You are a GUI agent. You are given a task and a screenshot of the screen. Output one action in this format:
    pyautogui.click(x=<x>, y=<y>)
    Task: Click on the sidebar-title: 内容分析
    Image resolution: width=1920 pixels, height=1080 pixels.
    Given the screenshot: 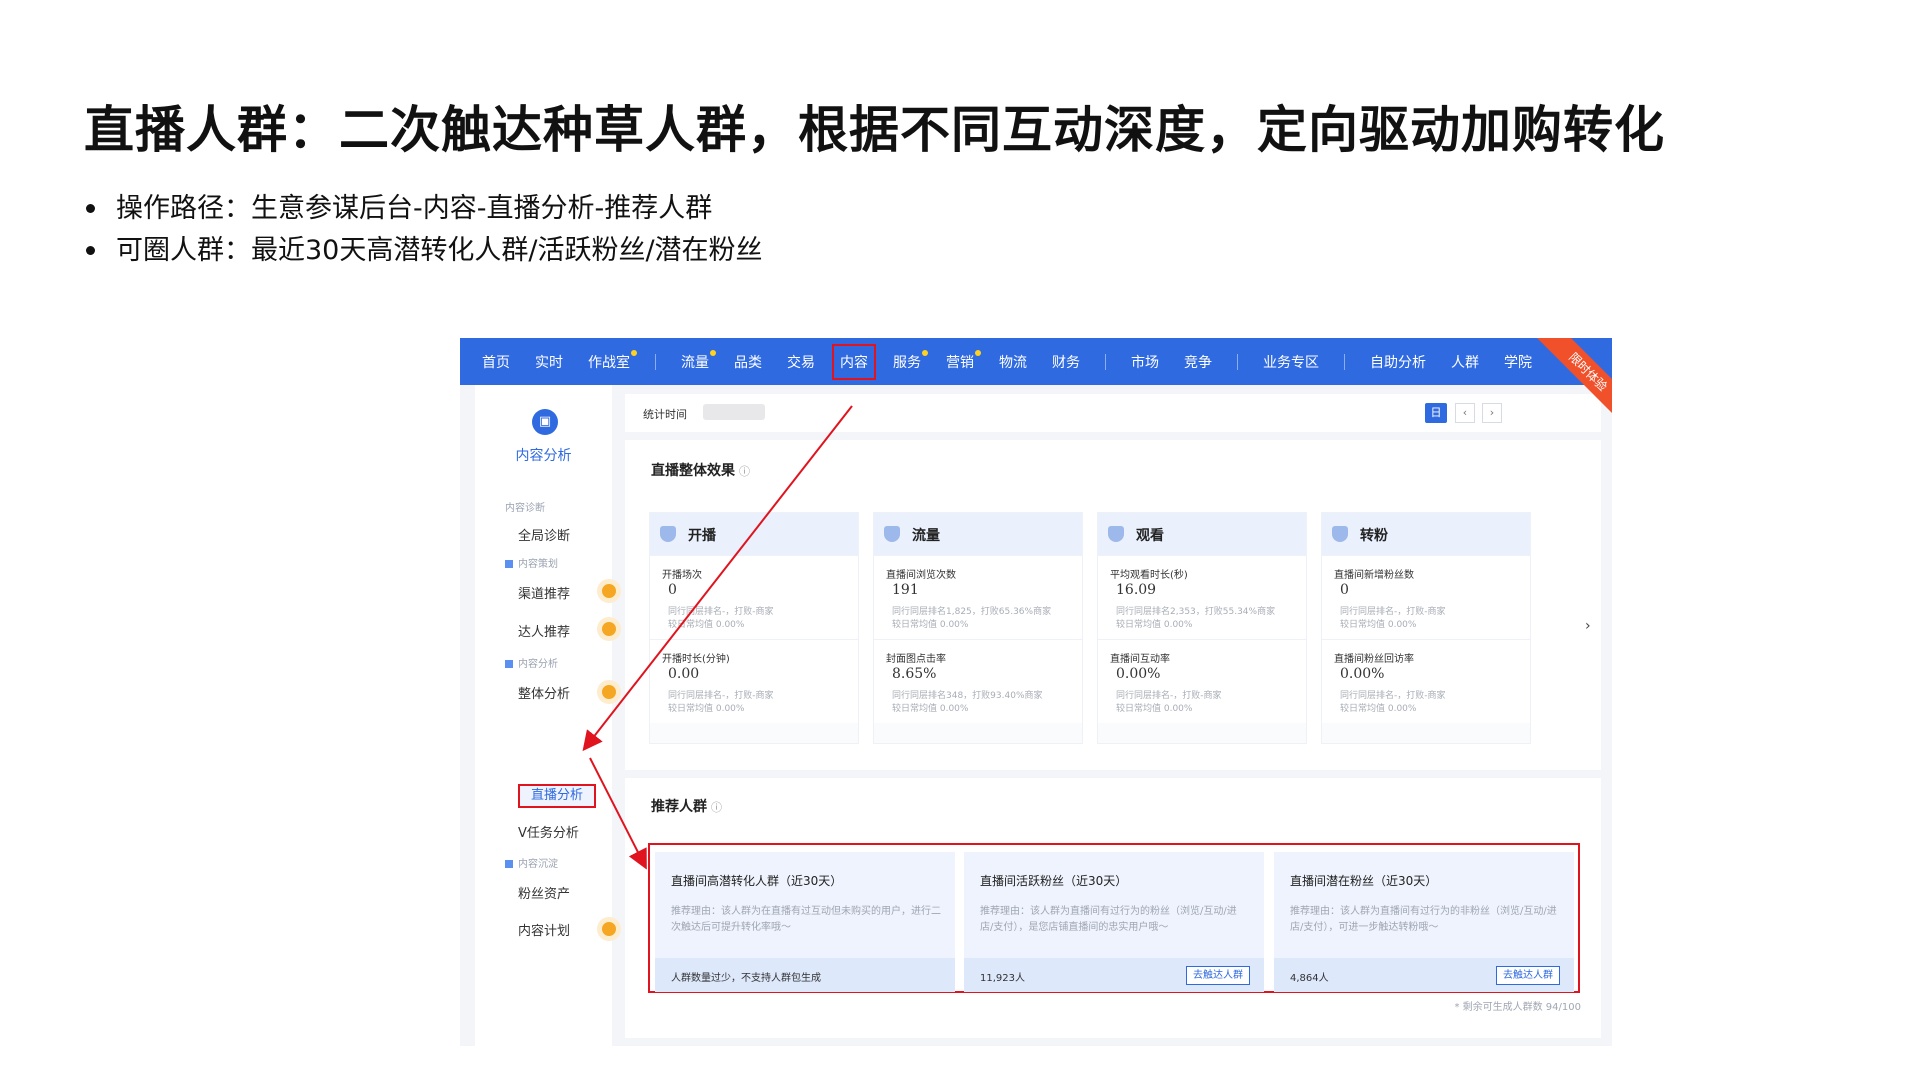 What is the action you would take?
    pyautogui.click(x=543, y=456)
    